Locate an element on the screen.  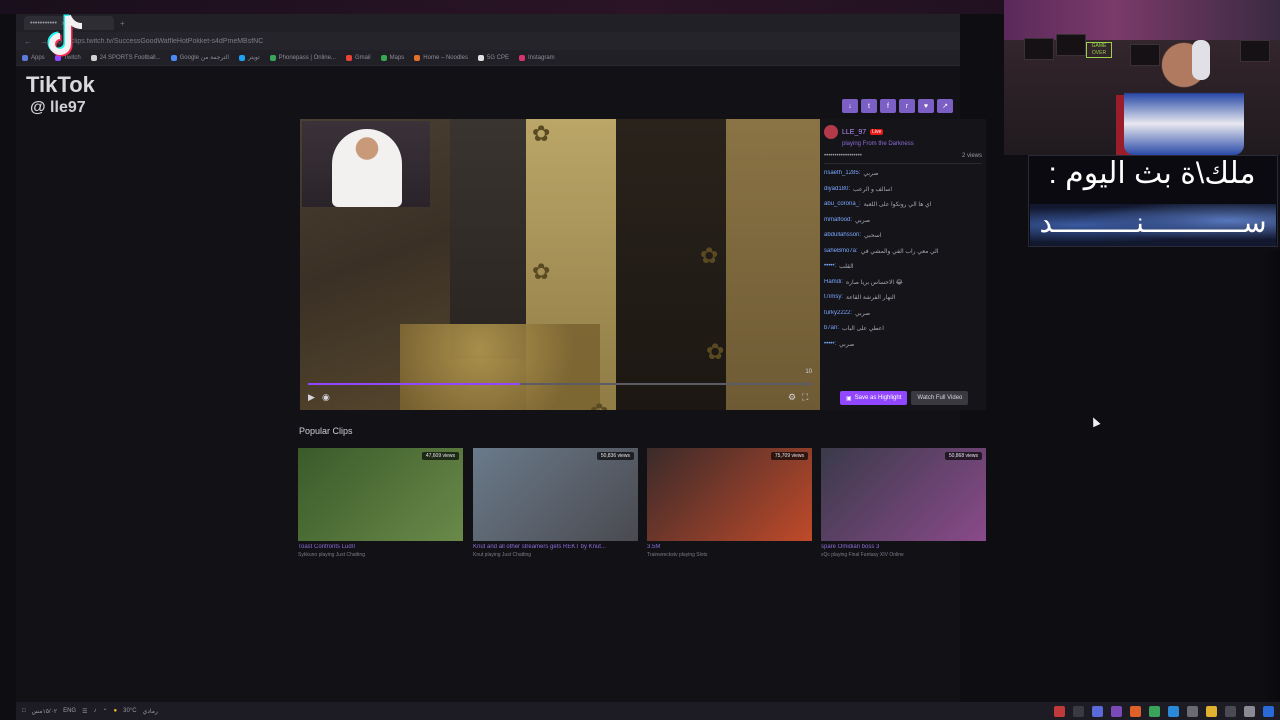
chat-username: abdullahsson: is located at coordinates (842, 240).